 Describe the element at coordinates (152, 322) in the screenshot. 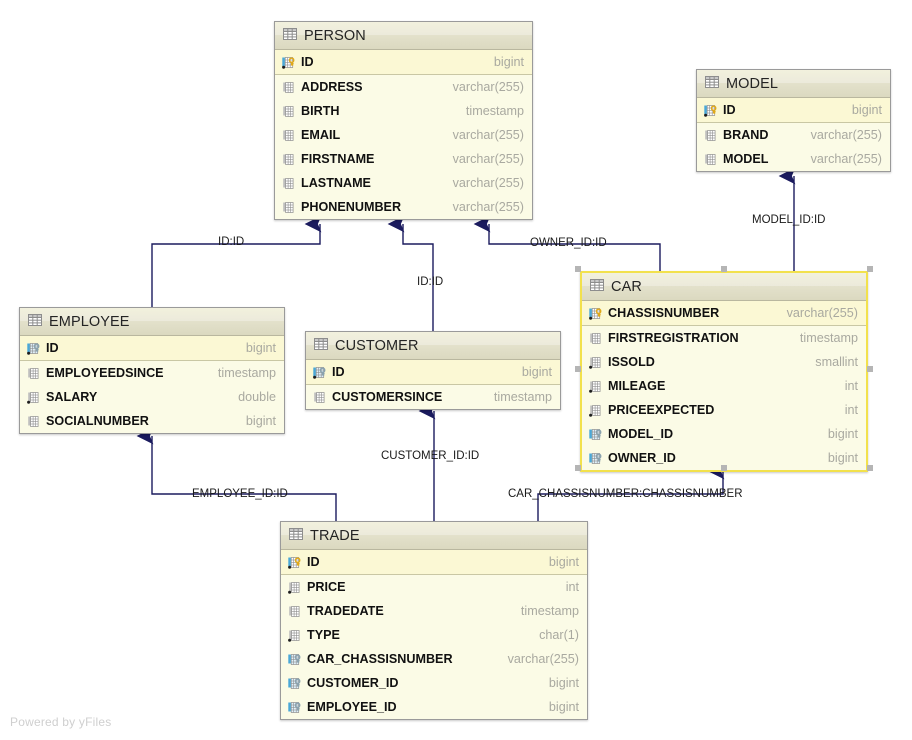

I see `table-header-employee: EMPLOYEE` at that location.